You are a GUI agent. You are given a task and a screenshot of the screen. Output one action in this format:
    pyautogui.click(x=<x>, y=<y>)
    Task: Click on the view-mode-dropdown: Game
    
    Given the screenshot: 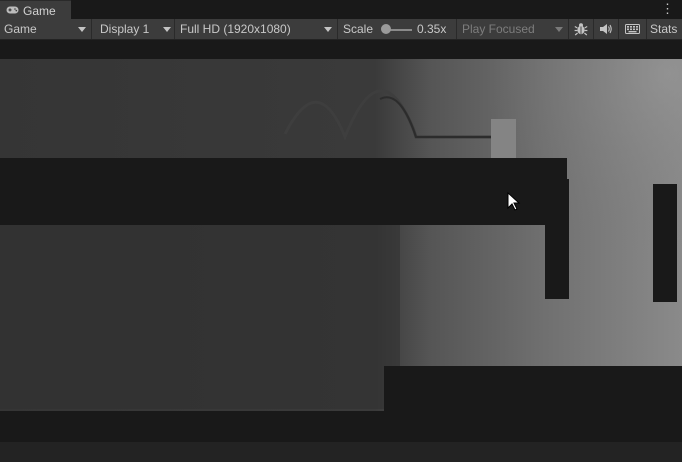 What is the action you would take?
    pyautogui.click(x=45, y=29)
    